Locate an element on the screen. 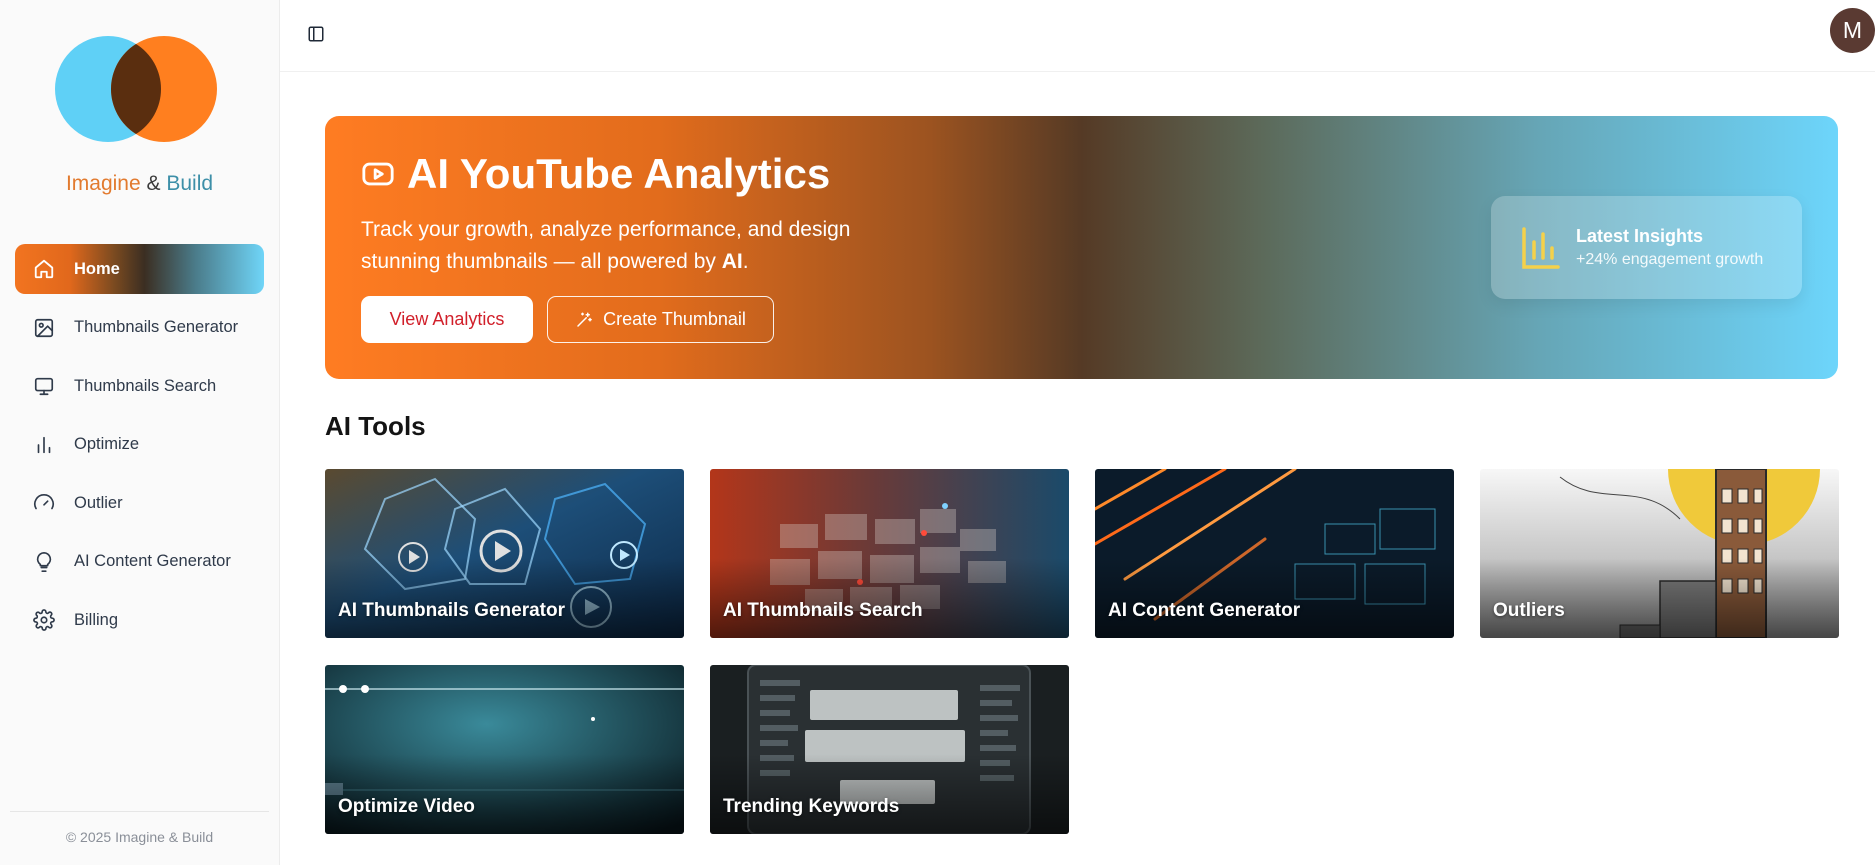 The image size is (1875, 865). topbar: M is located at coordinates (1077, 36).